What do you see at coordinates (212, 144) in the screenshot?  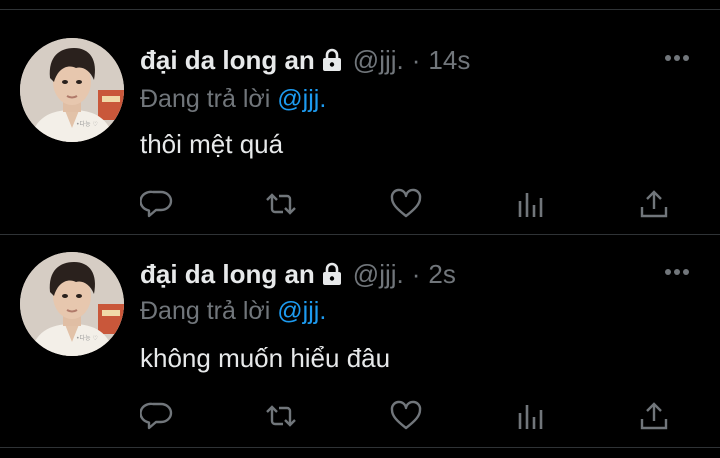 I see `tweet-text: thôi mệt quá` at bounding box center [212, 144].